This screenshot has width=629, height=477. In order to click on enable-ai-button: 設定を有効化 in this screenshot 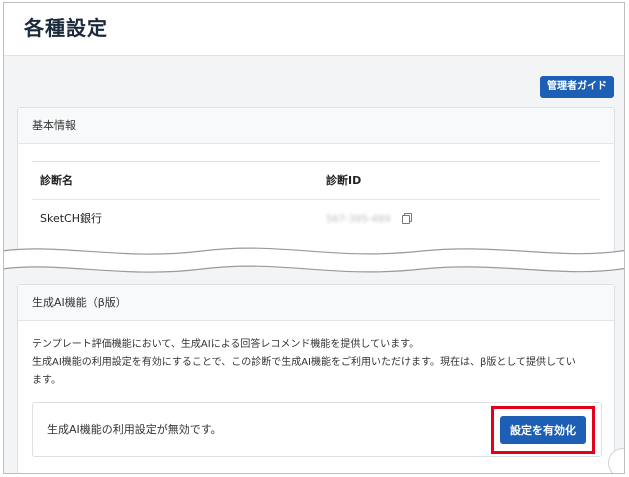, I will do `click(543, 430)`.